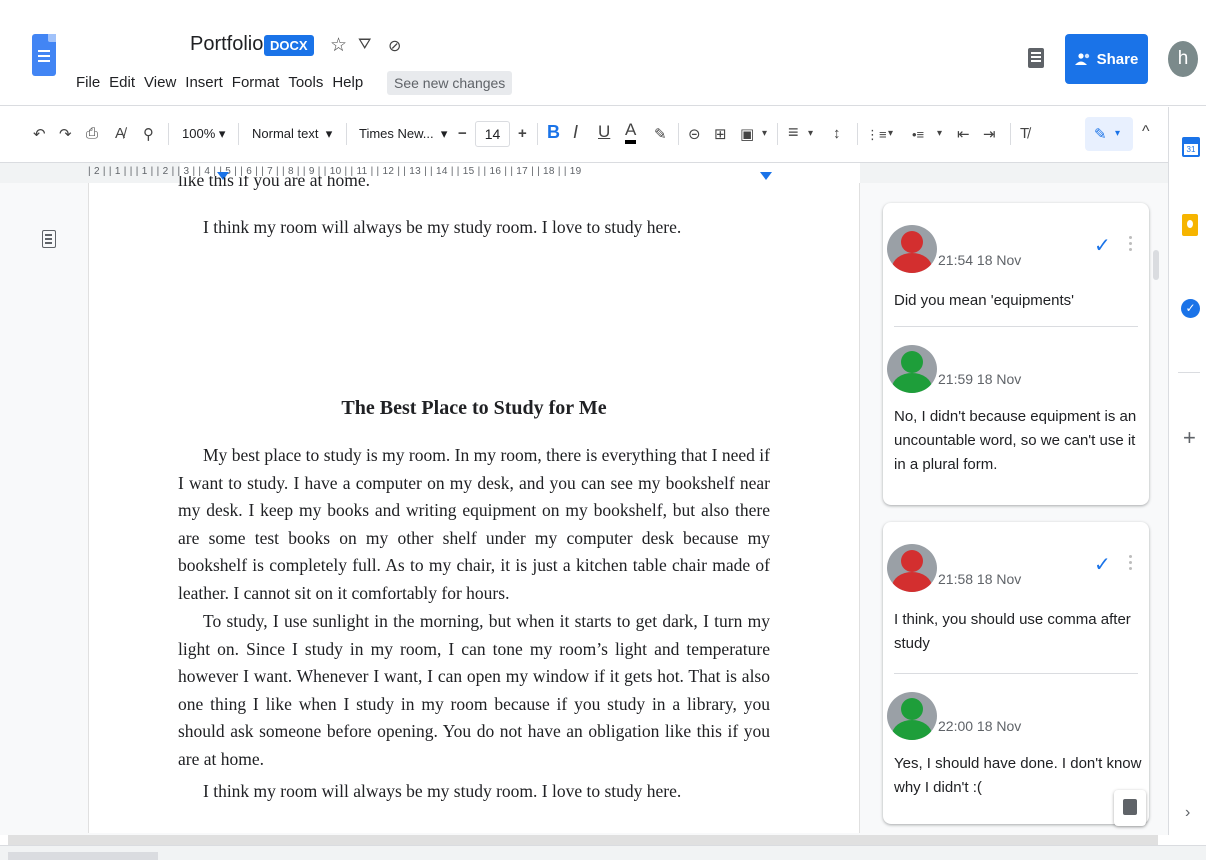 The image size is (1206, 860). Describe the element at coordinates (1189, 438) in the screenshot. I see `get-addons-icon: +` at that location.